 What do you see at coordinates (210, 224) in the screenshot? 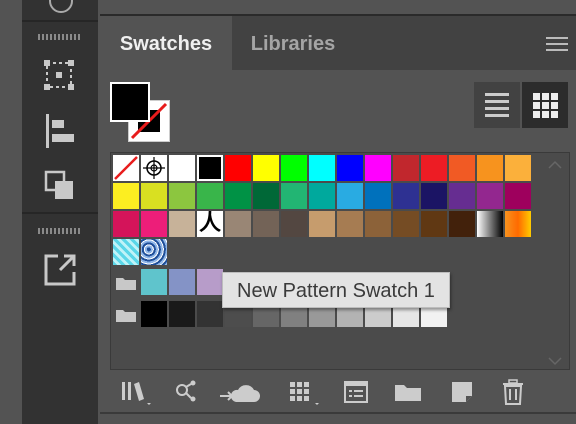
I see `swatch-character-pattern: 人` at bounding box center [210, 224].